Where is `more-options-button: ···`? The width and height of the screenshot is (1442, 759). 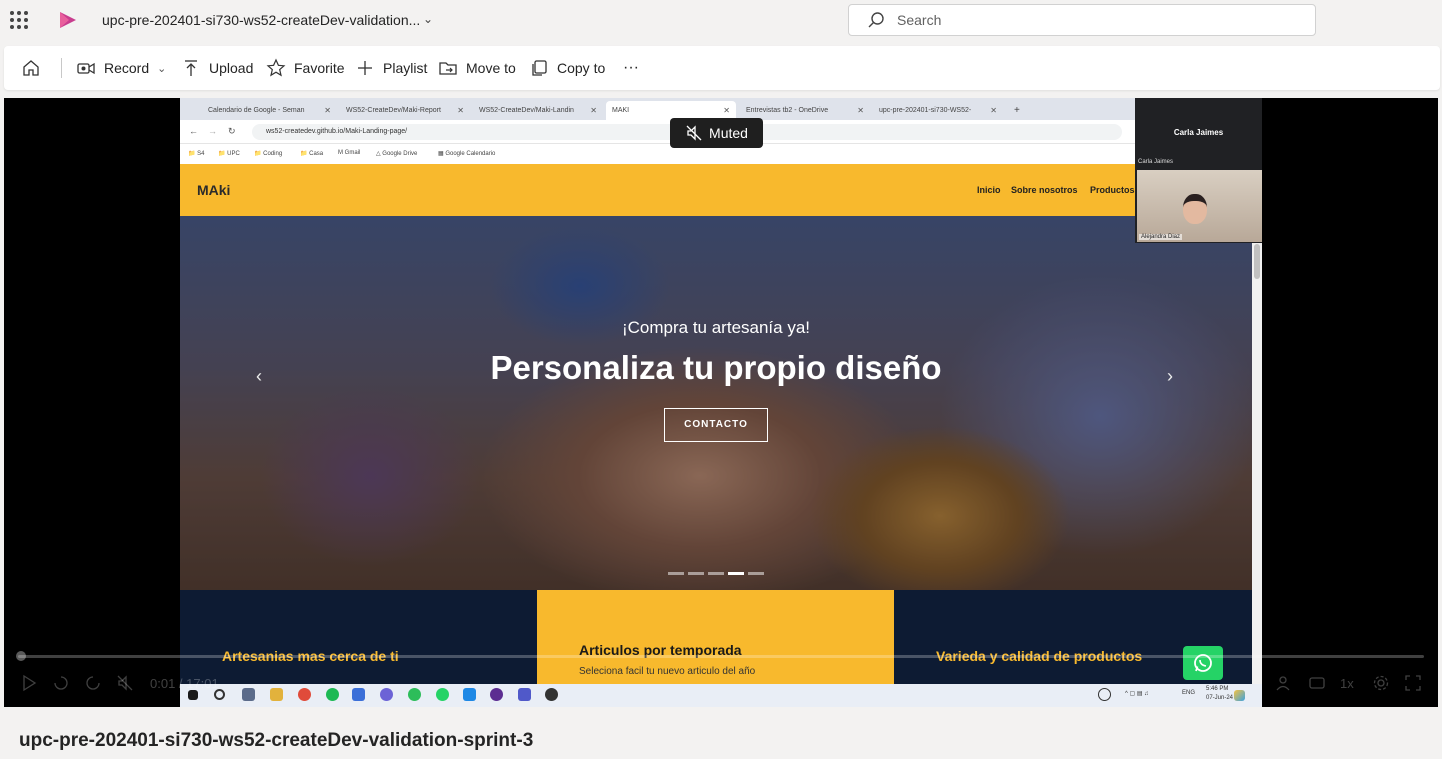
more-options-button: ··· is located at coordinates (631, 68).